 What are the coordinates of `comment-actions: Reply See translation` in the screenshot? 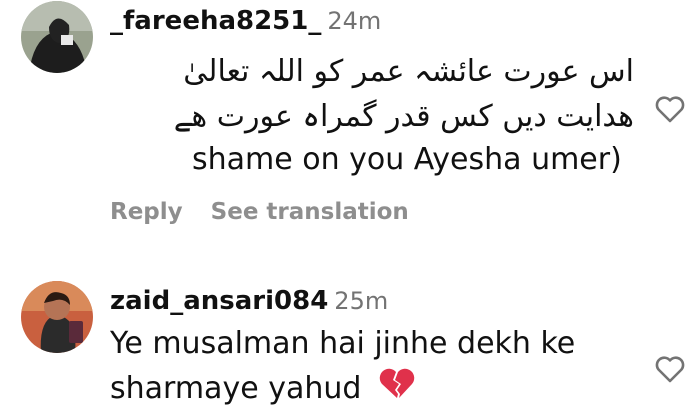 It's located at (273, 212).